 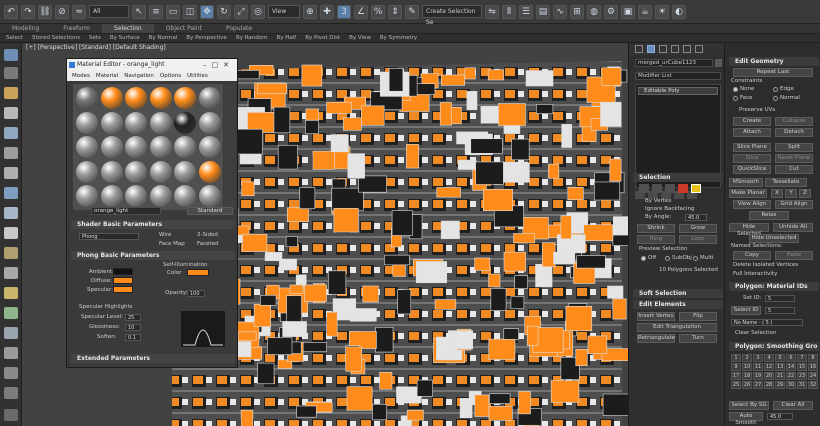 I want to click on render-production-icon: ☕, so click(x=645, y=11).